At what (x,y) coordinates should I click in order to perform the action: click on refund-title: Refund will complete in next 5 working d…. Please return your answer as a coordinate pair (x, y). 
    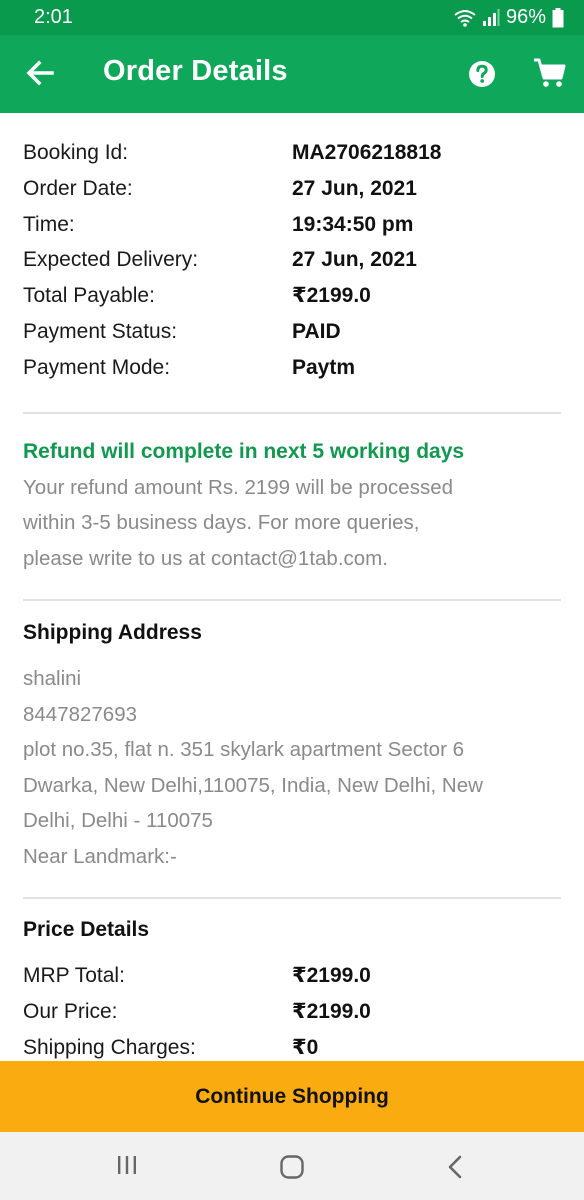
    Looking at the image, I should click on (244, 451).